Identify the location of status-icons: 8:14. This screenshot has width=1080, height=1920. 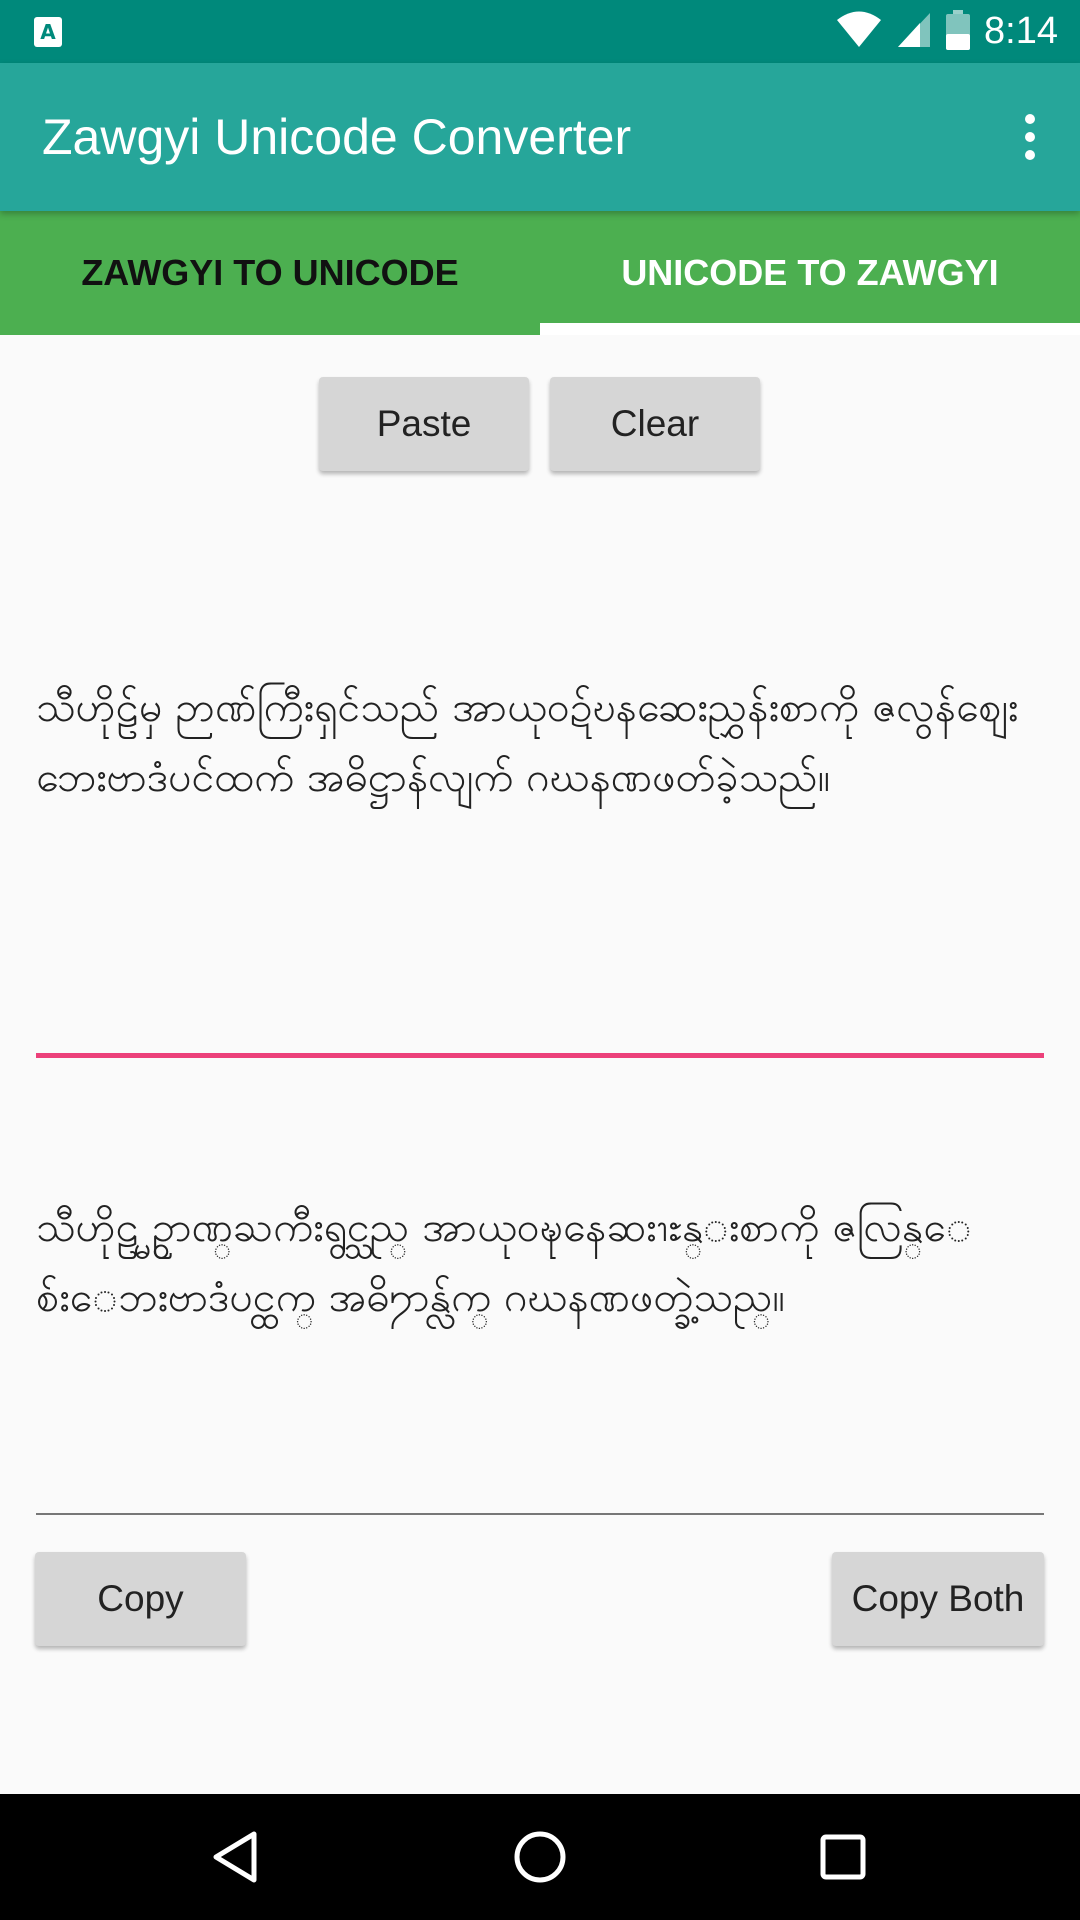
(947, 31).